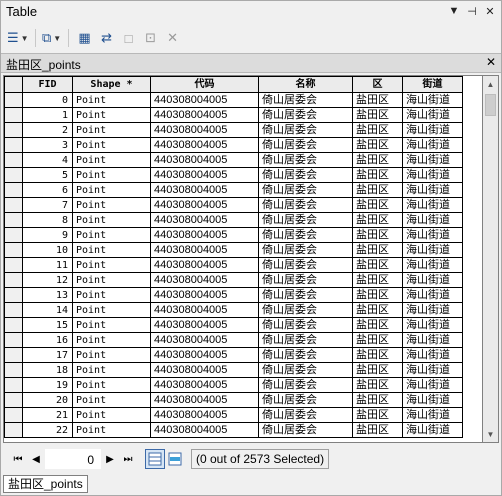 The image size is (502, 496). Describe the element at coordinates (18, 459) in the screenshot. I see `first-record-icon: ⏮` at that location.